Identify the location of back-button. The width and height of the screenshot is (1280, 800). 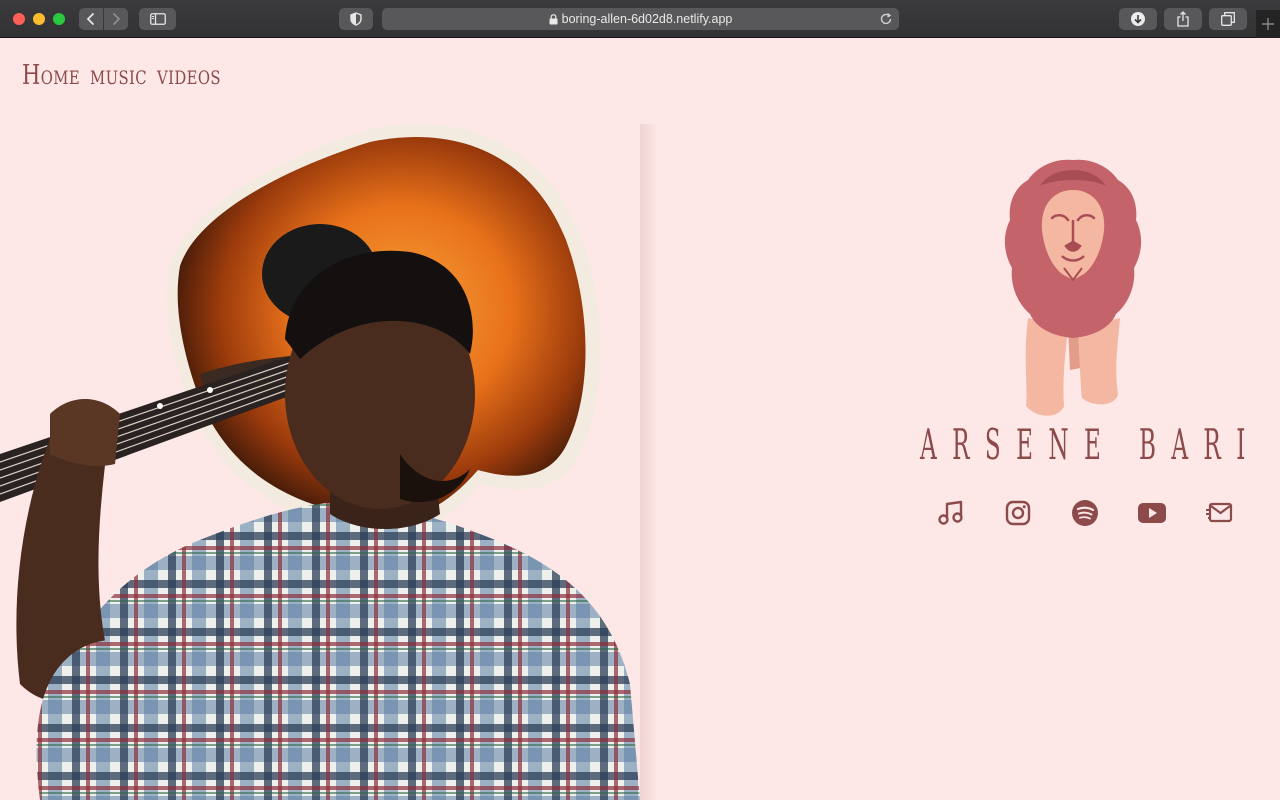
(91, 19).